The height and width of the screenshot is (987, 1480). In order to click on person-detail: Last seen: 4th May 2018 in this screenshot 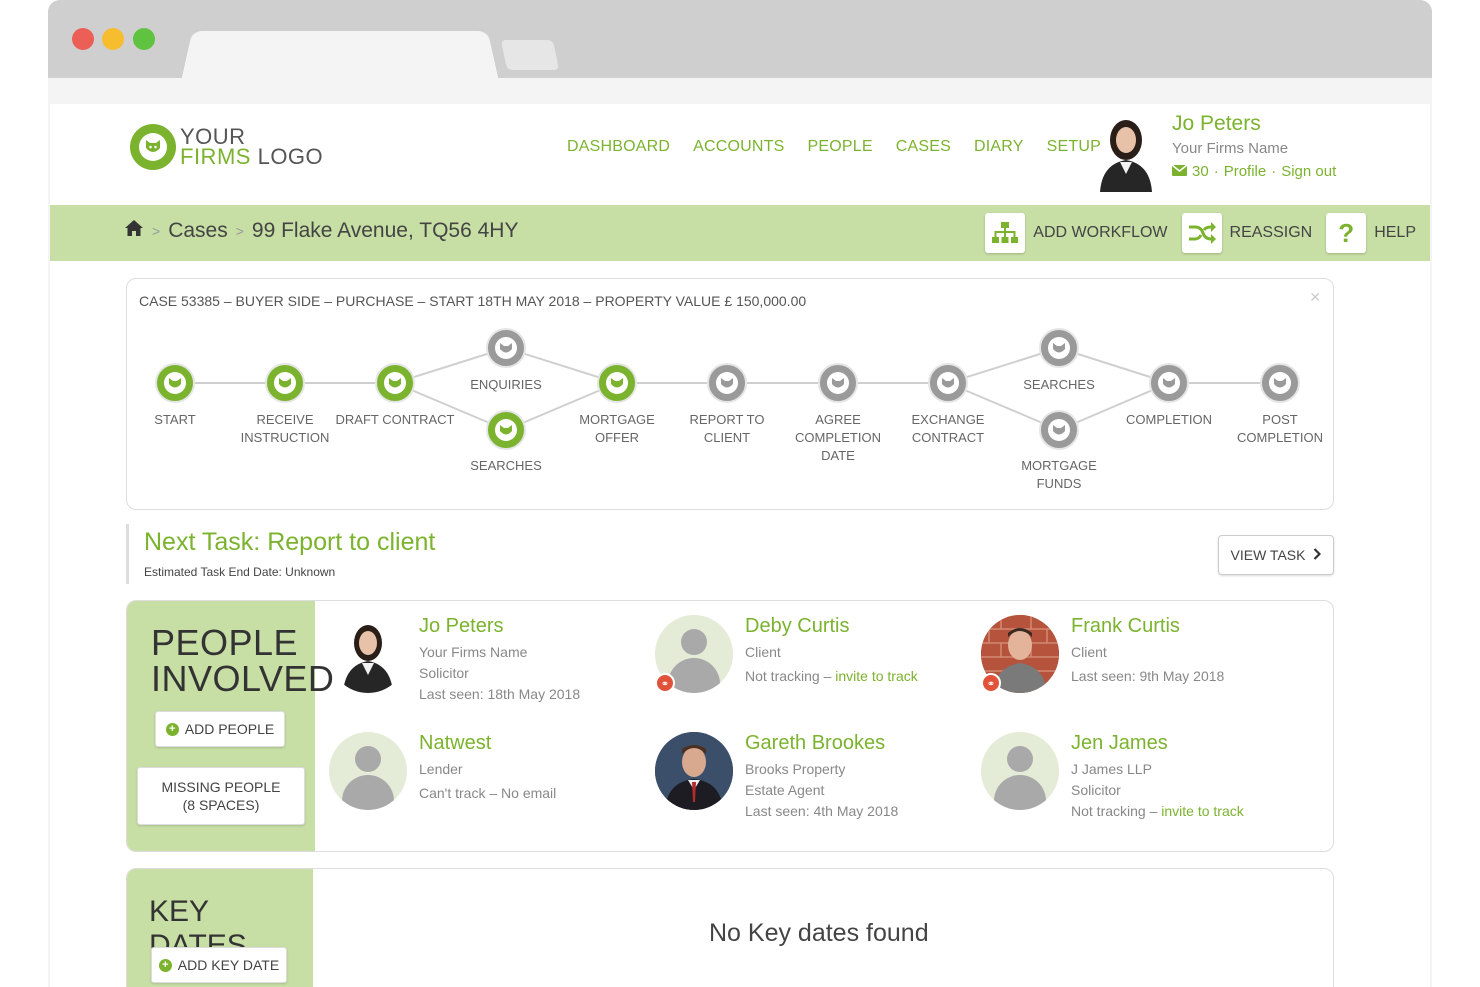, I will do `click(822, 811)`.